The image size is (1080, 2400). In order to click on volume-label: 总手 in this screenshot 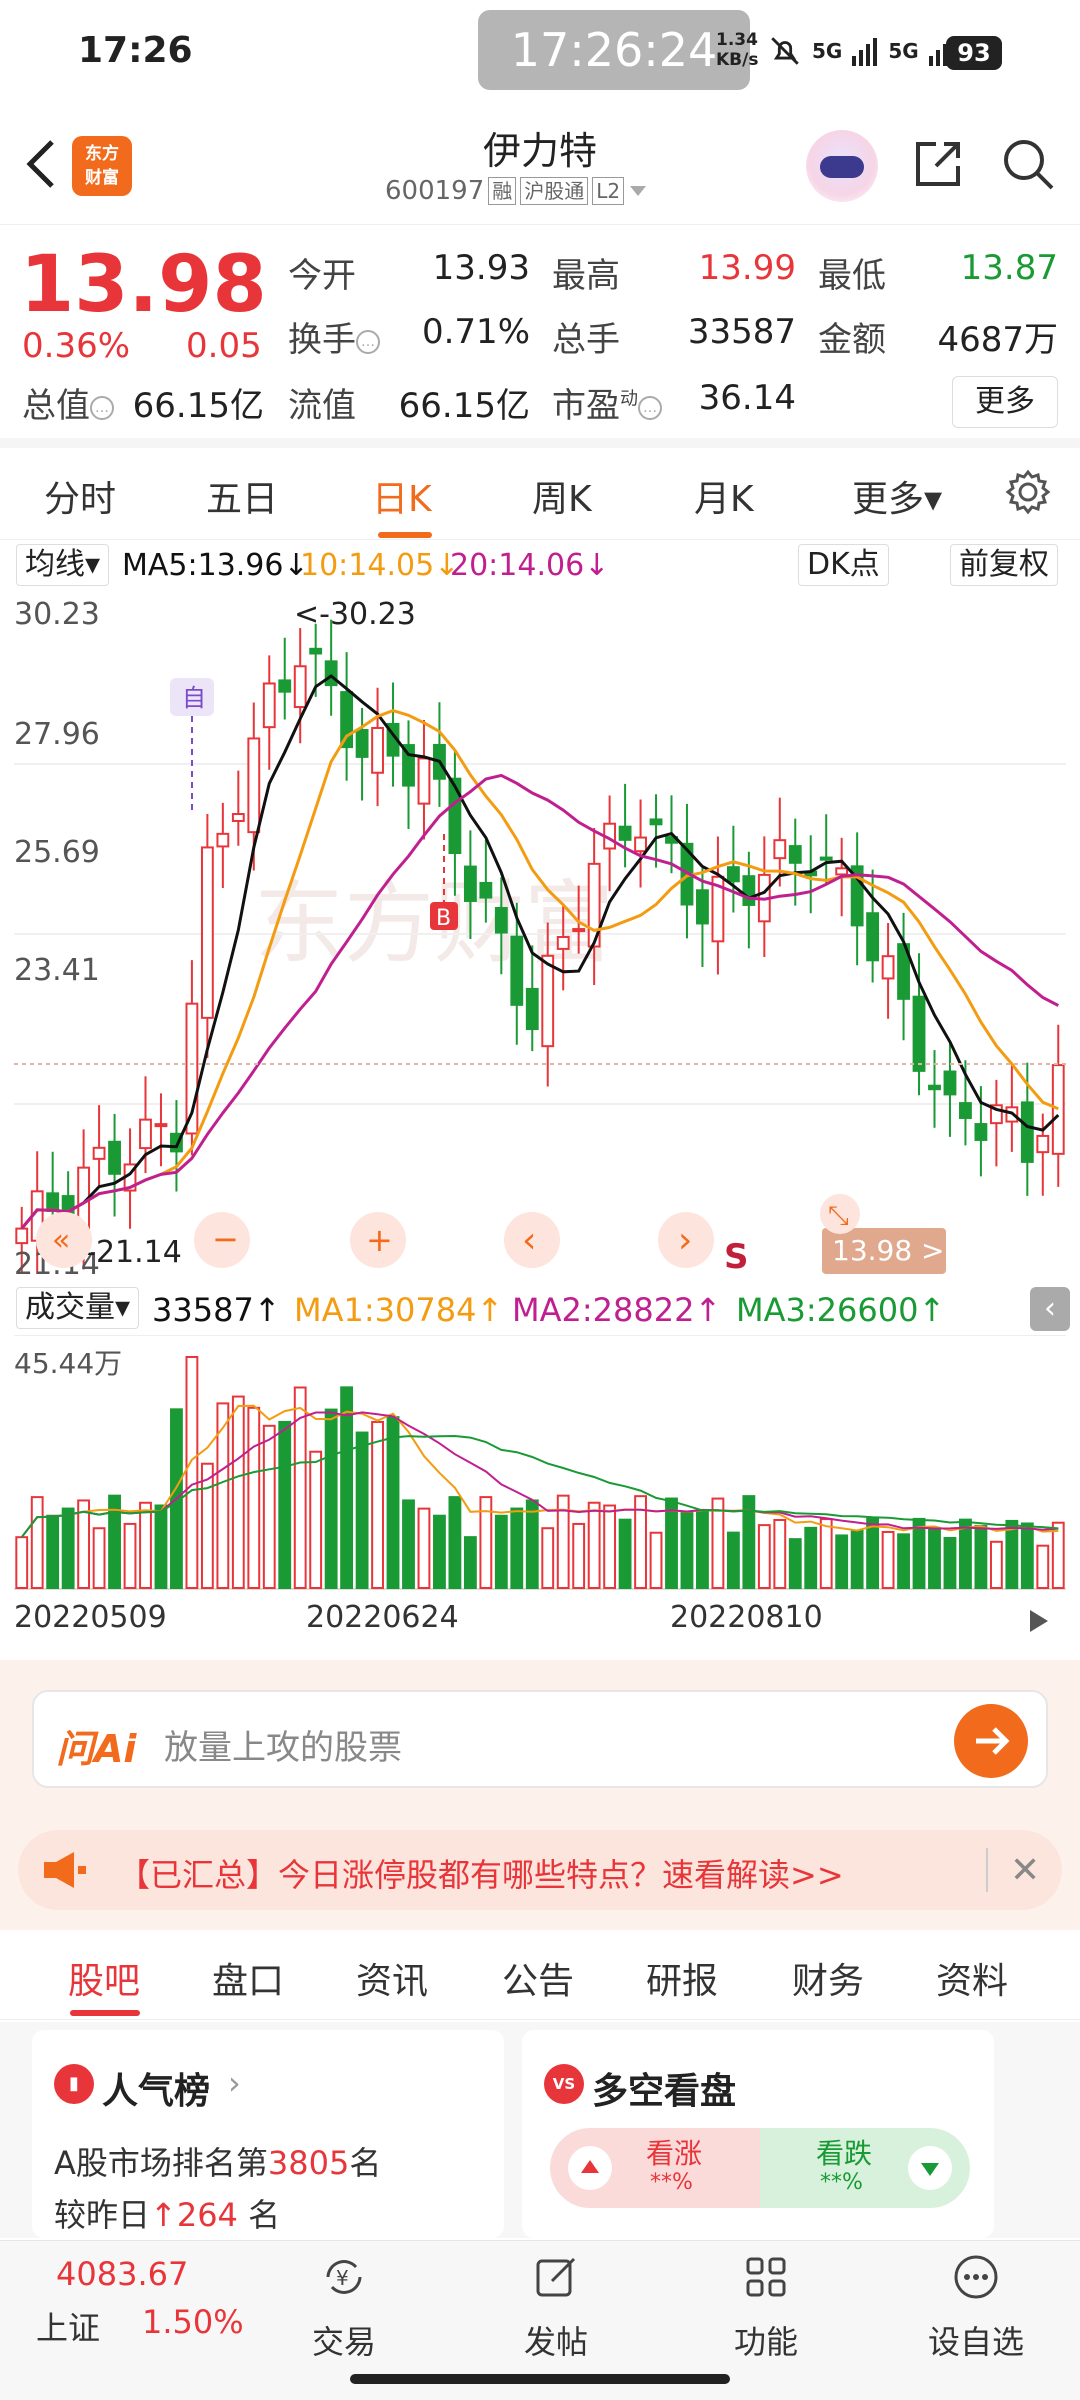, I will do `click(586, 340)`.